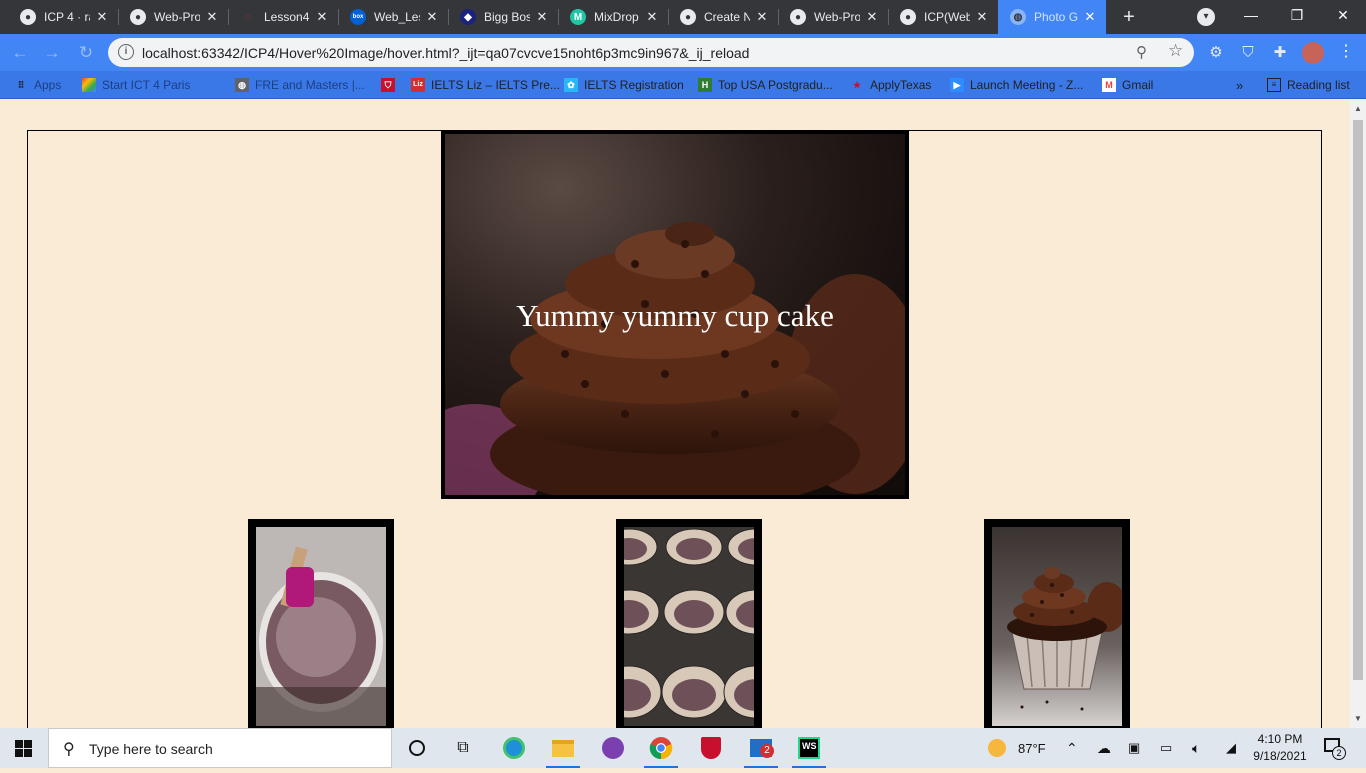  What do you see at coordinates (1346, 52) in the screenshot?
I see `menu-icon: ⋮` at bounding box center [1346, 52].